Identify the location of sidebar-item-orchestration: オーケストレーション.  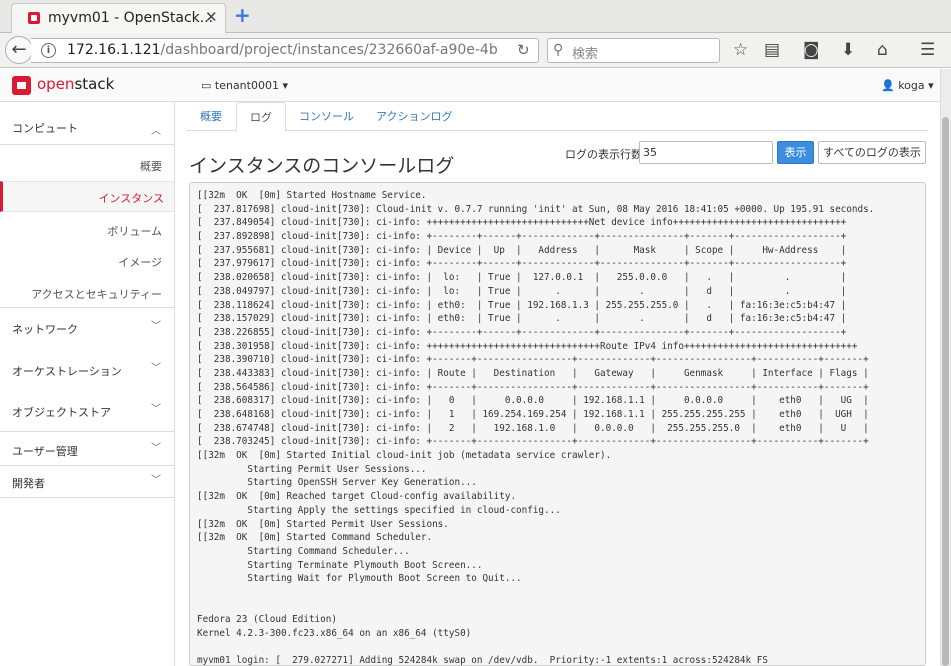
(67, 371).